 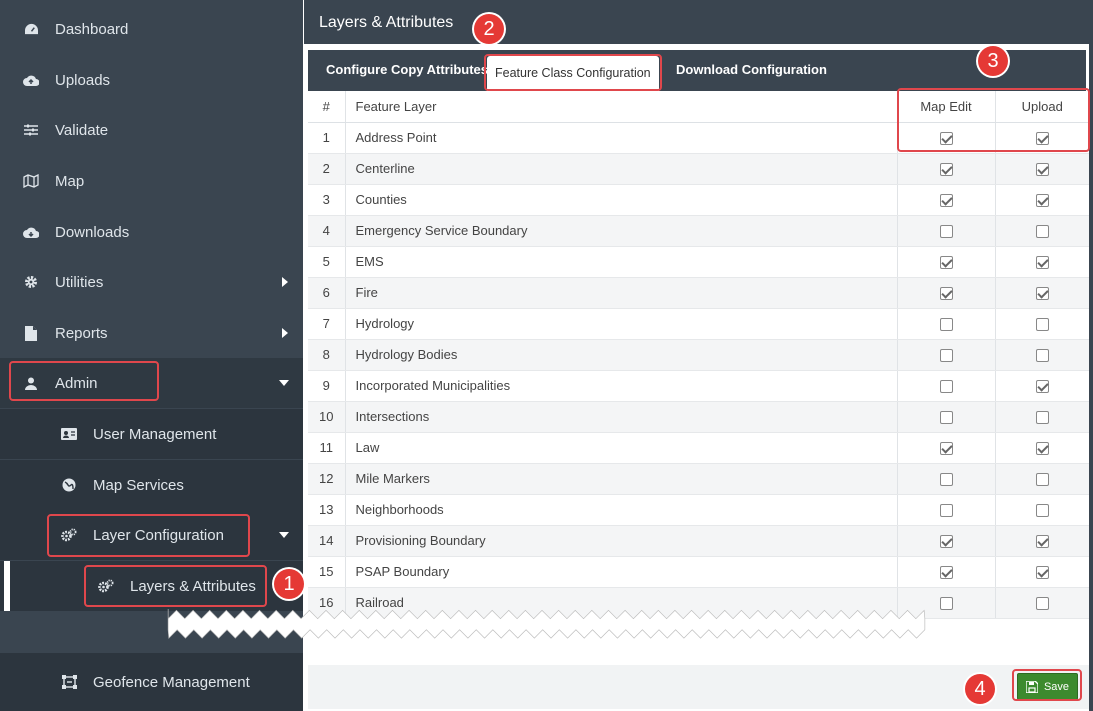 What do you see at coordinates (285, 282) in the screenshot?
I see `chevron-right-icon` at bounding box center [285, 282].